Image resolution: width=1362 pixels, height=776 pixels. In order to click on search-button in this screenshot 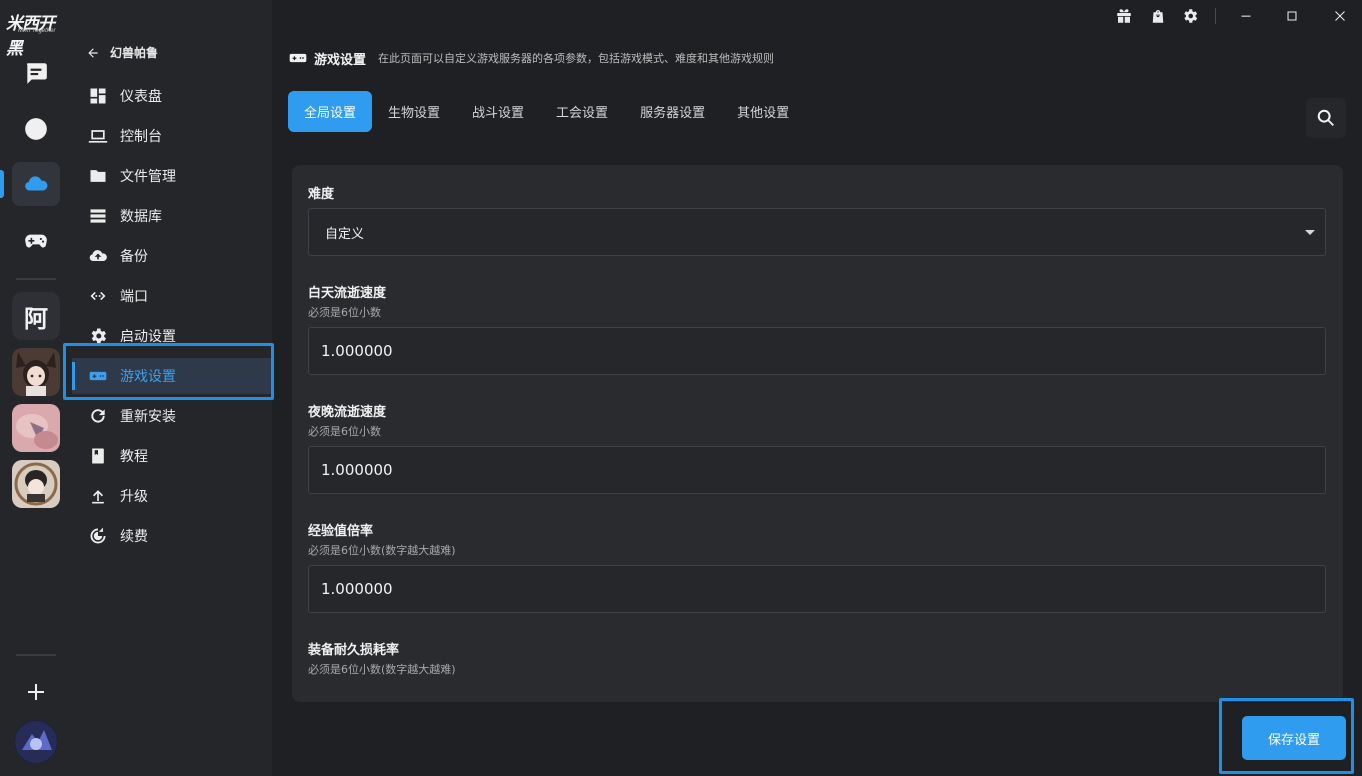, I will do `click(1326, 118)`.